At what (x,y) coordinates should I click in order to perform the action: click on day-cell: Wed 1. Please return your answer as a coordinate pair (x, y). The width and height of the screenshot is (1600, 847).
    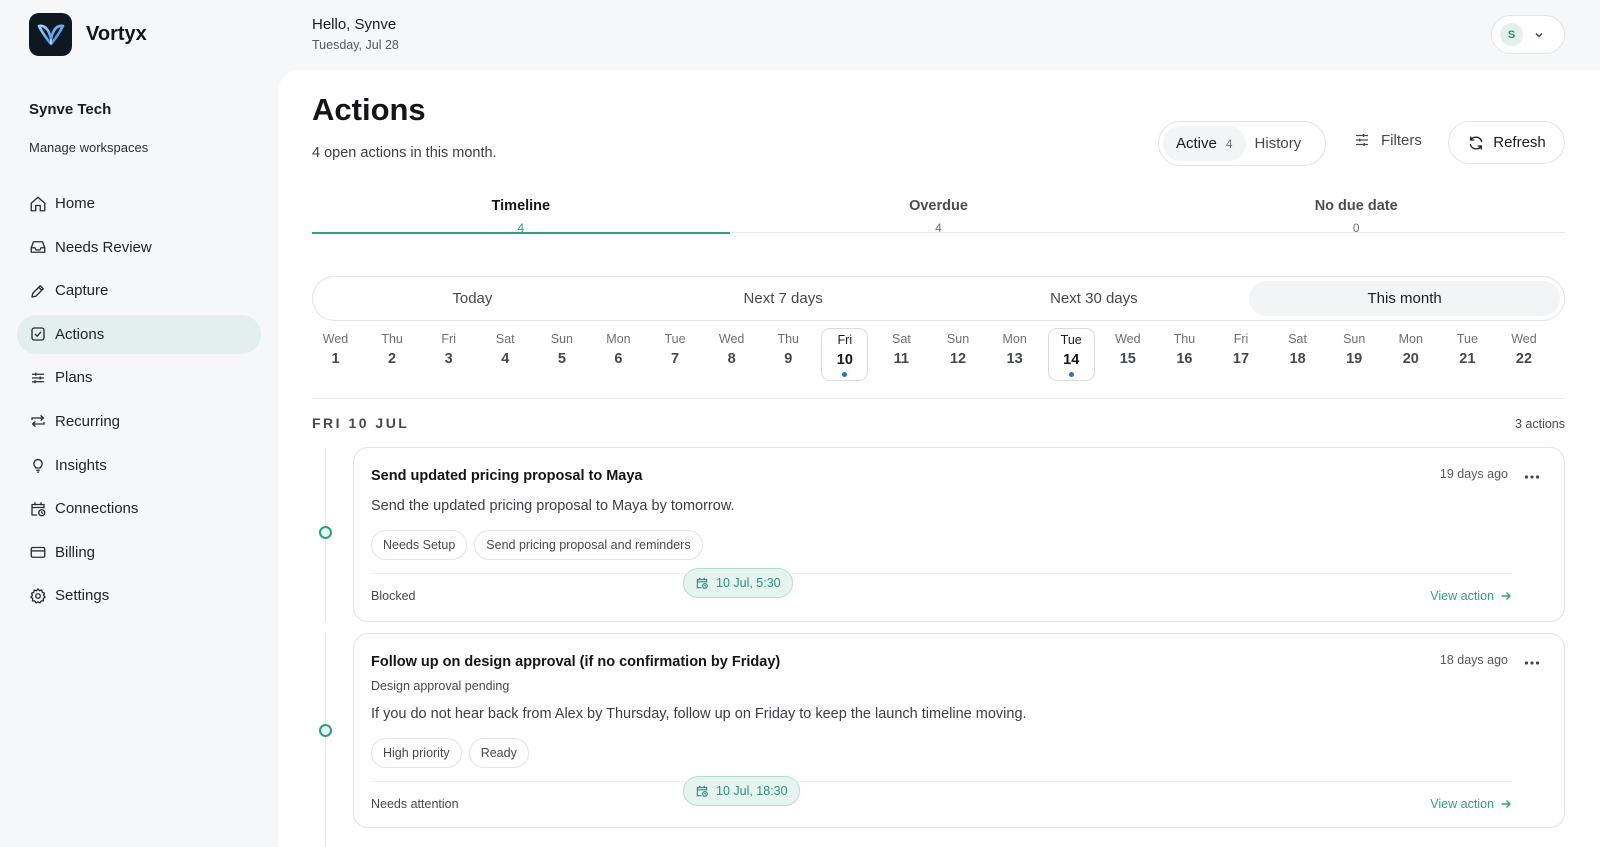
    Looking at the image, I should click on (335, 354).